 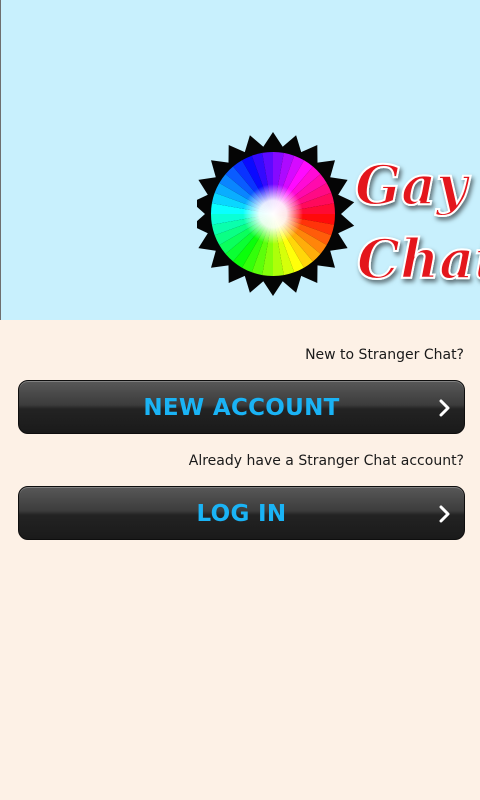 I want to click on logo-text-line1: Gay, so click(x=413, y=185).